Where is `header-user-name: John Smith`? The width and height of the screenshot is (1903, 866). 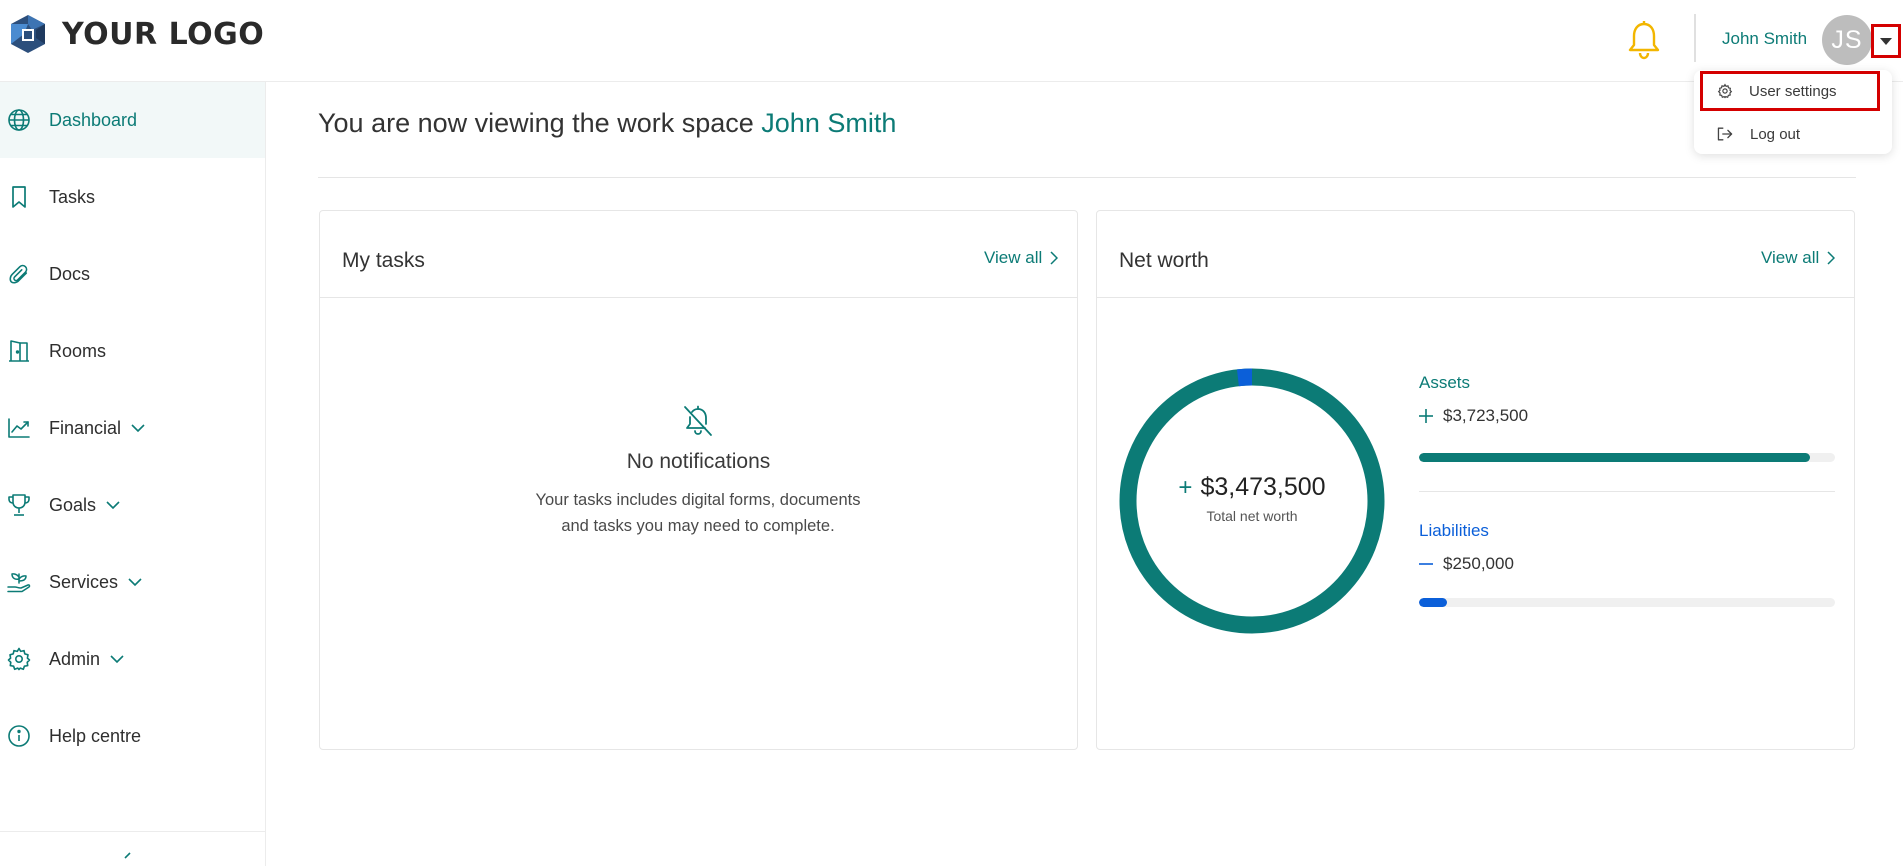
header-user-name: John Smith is located at coordinates (1764, 39).